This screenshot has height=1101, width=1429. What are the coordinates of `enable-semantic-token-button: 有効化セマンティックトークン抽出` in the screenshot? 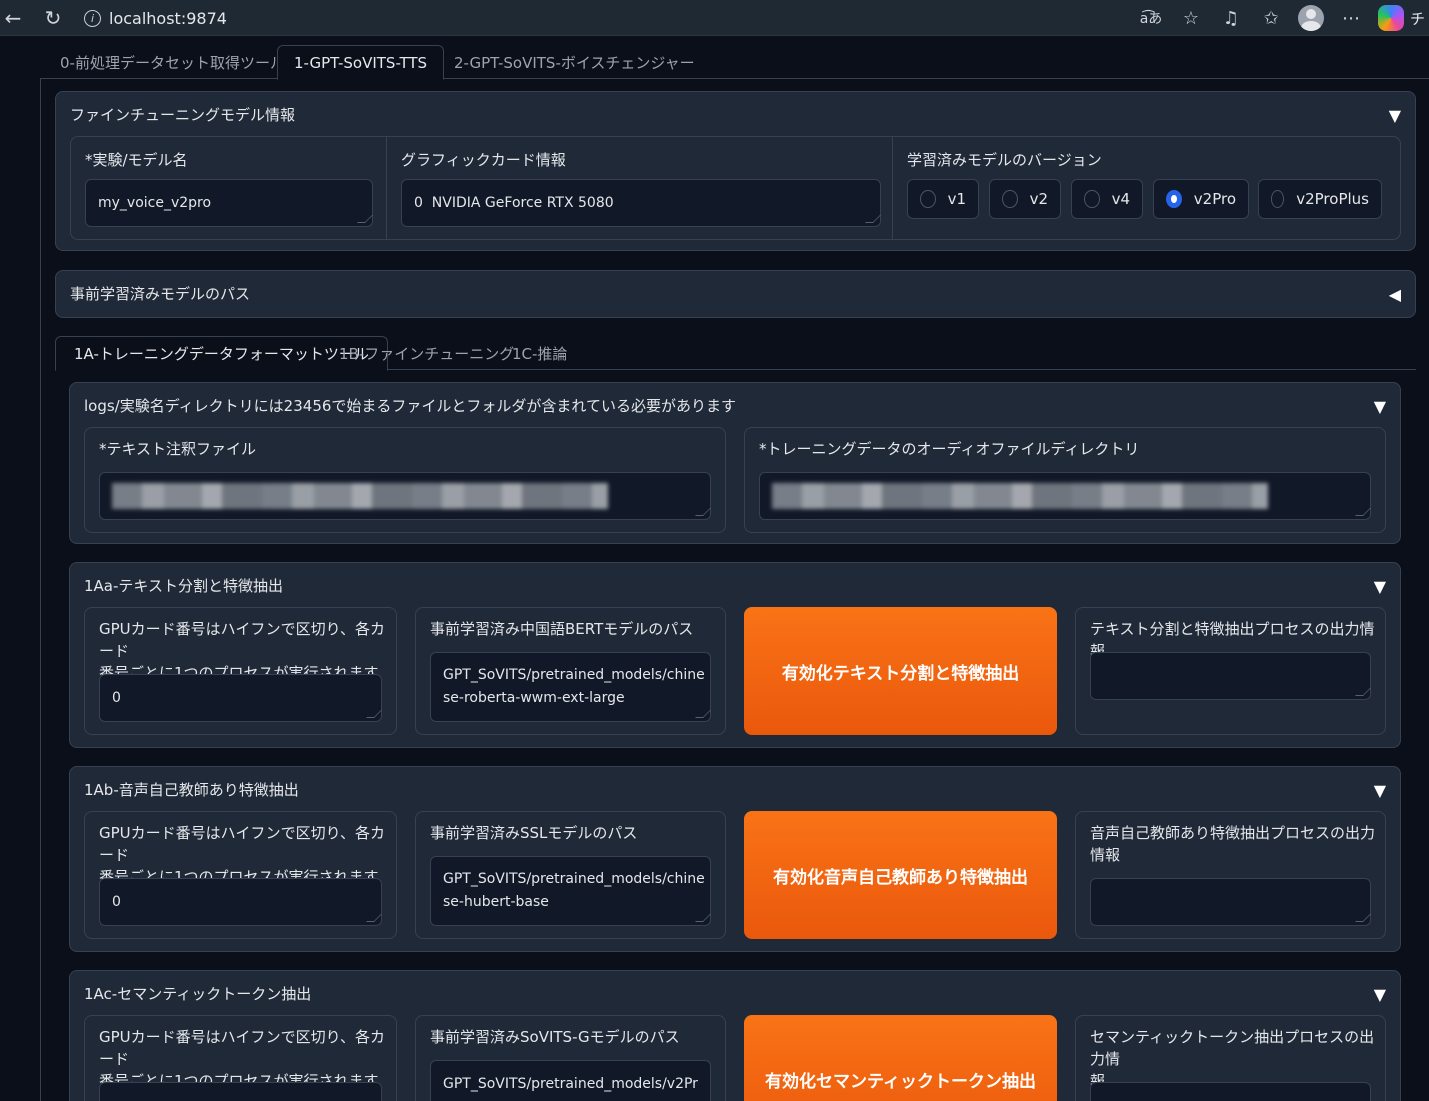 It's located at (900, 1058).